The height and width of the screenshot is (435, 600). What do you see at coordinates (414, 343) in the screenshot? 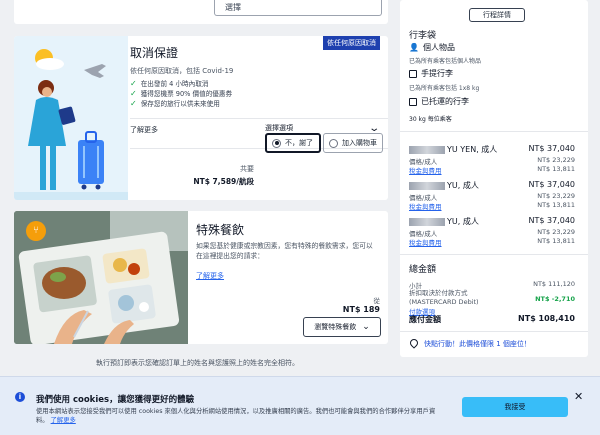
I see `location-icon` at bounding box center [414, 343].